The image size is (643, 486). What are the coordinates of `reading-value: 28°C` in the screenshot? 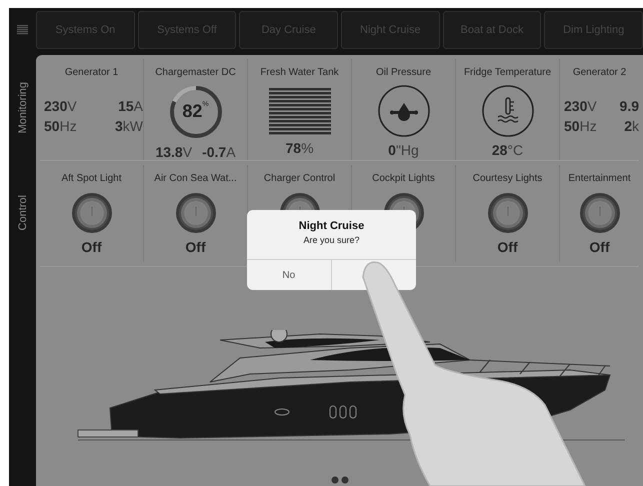 It's located at (508, 150).